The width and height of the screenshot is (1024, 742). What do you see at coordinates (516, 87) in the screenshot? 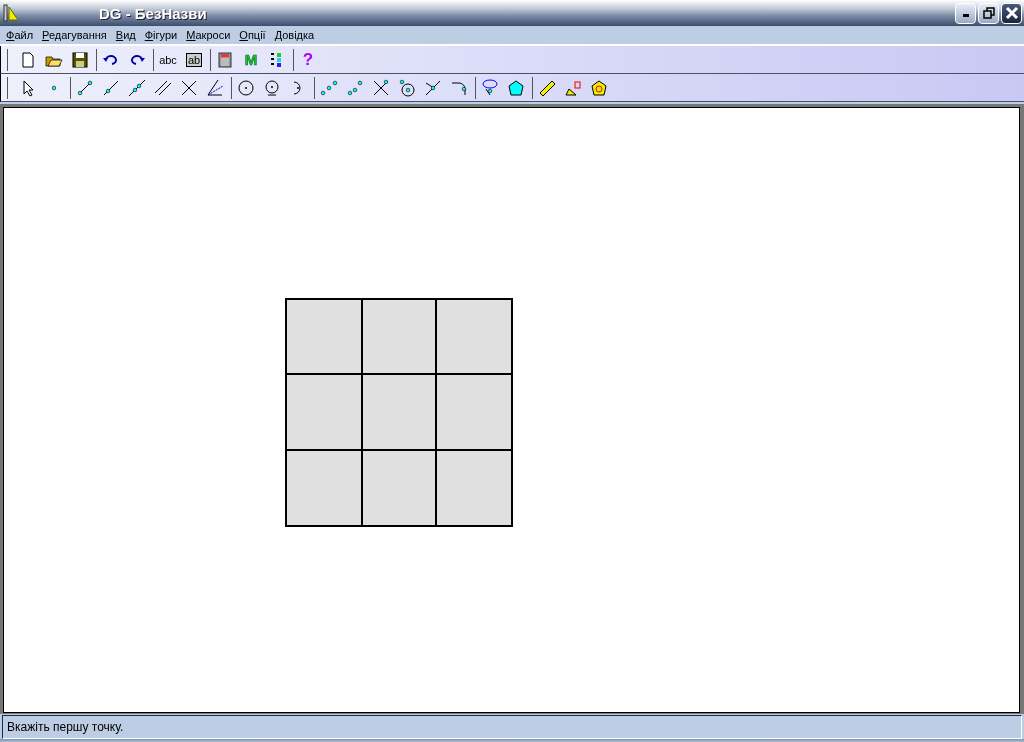
I see `polygon-icon` at bounding box center [516, 87].